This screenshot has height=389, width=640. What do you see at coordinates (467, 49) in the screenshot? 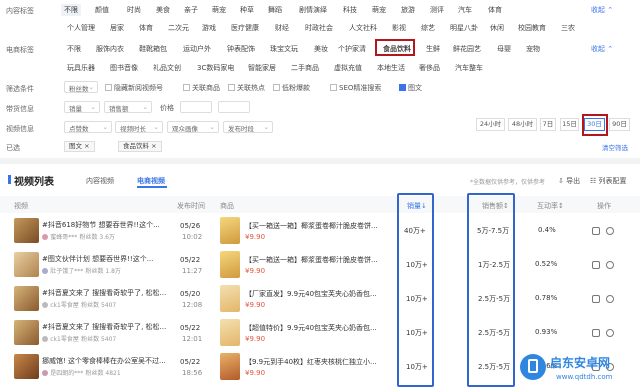
I see `commerce-tag: 鲜花园艺` at bounding box center [467, 49].